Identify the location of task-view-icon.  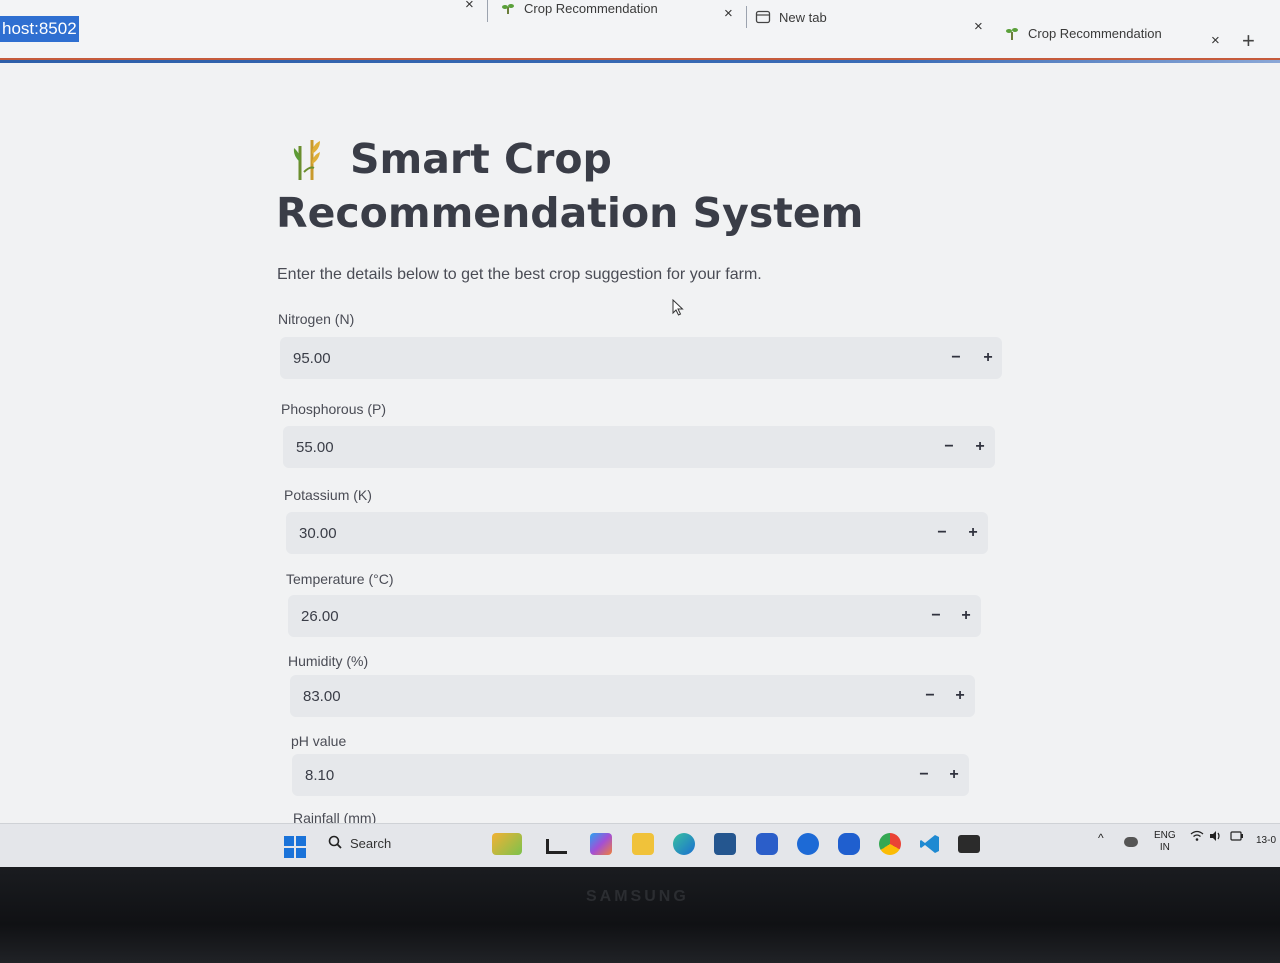
(556, 846).